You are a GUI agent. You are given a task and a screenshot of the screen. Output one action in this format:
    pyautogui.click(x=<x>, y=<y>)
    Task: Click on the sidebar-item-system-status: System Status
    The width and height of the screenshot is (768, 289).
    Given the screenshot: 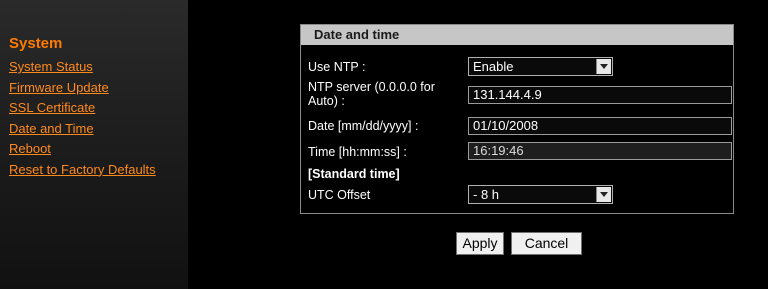 What is the action you would take?
    pyautogui.click(x=82, y=67)
    